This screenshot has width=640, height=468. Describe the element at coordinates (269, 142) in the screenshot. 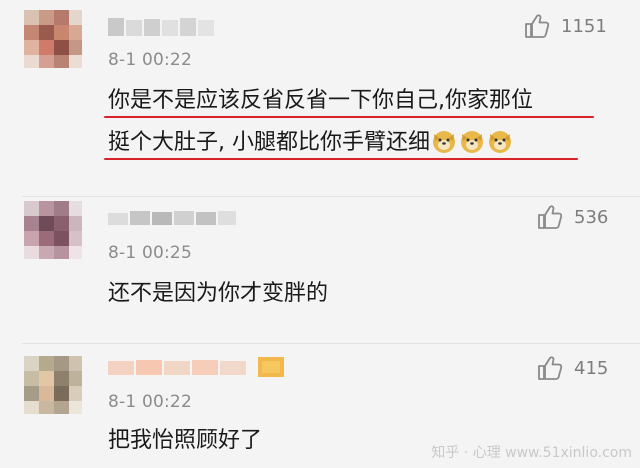

I see `comment-text: 挺个大肚子, 小腿都比你手臂还细` at that location.